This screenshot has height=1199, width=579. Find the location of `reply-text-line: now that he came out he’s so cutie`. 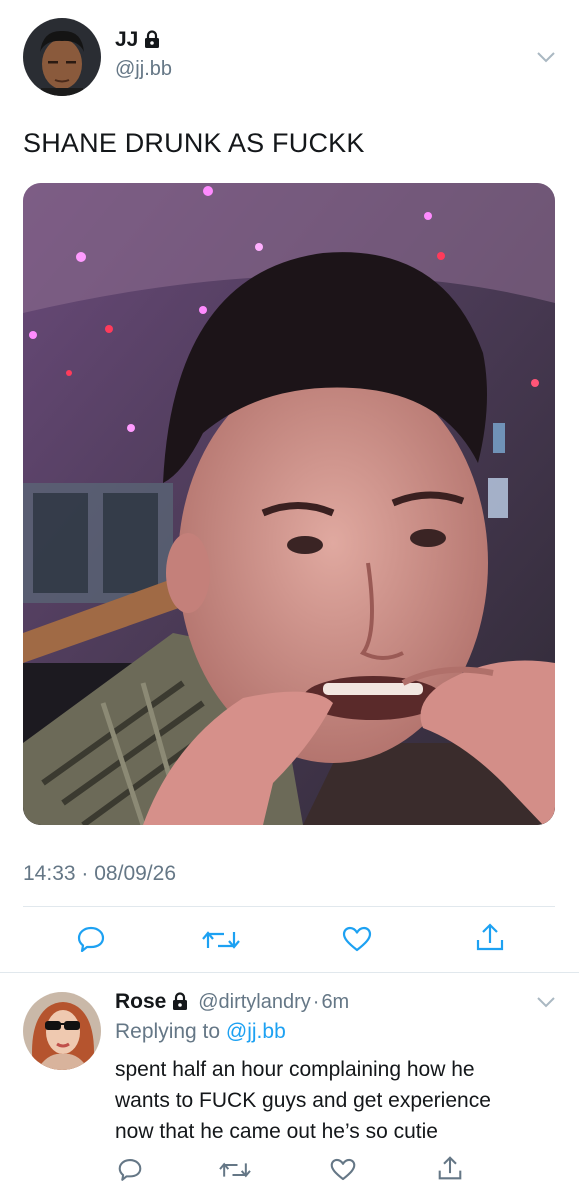

reply-text-line: now that he came out he’s so cutie is located at coordinates (276, 1131).